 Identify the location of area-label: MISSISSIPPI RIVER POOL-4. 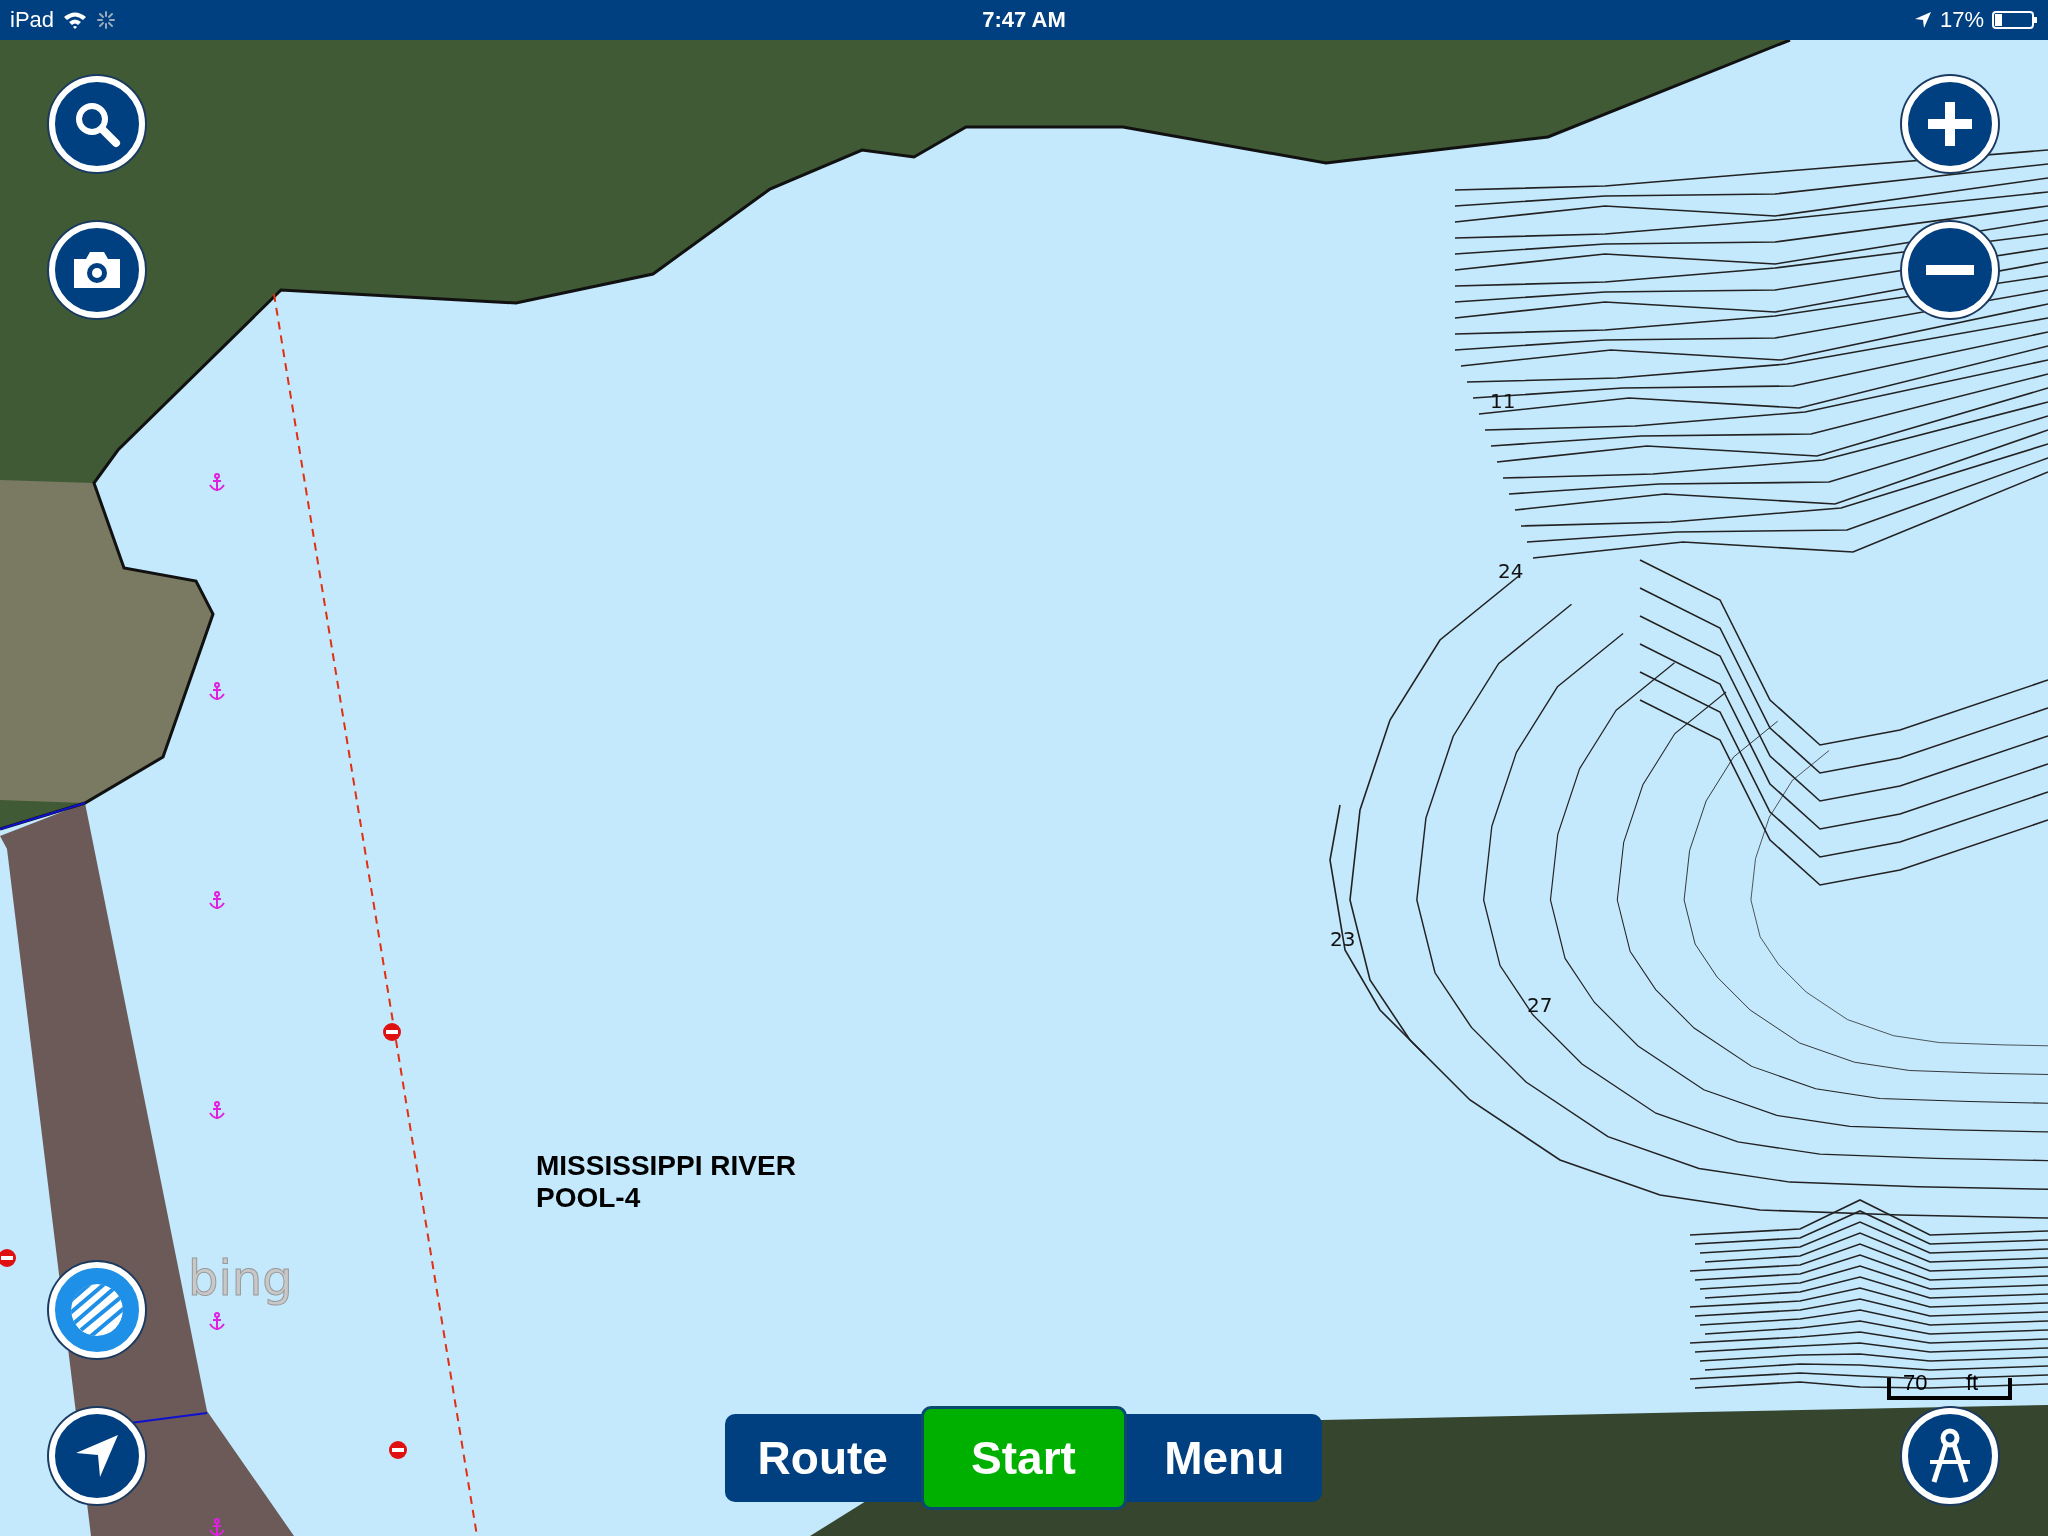
(666, 1181).